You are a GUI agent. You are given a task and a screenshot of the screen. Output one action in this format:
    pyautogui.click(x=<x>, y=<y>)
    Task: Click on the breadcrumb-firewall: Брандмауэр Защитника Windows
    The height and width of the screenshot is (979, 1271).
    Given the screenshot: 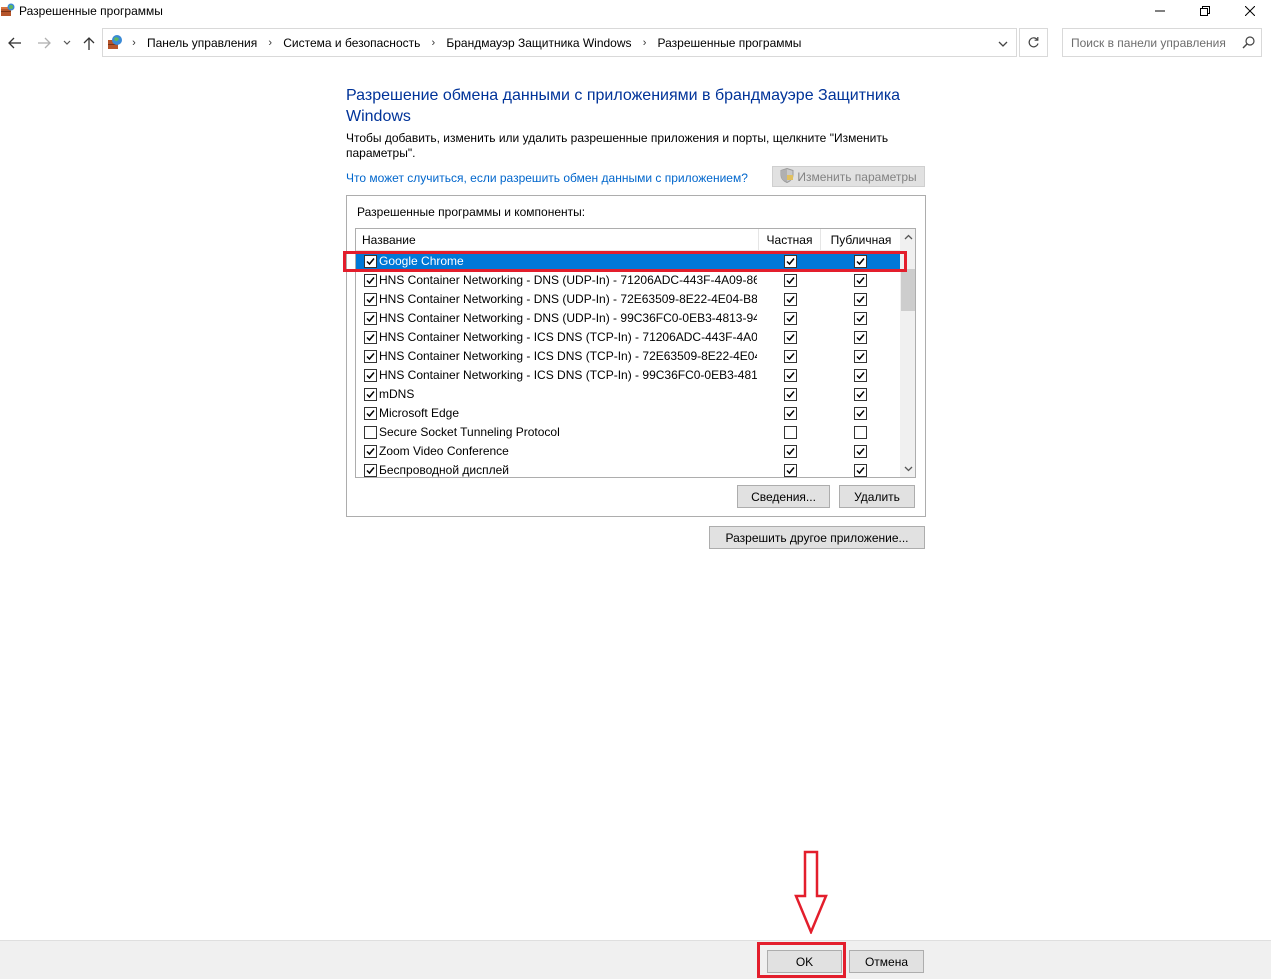 What is the action you would take?
    pyautogui.click(x=538, y=43)
    